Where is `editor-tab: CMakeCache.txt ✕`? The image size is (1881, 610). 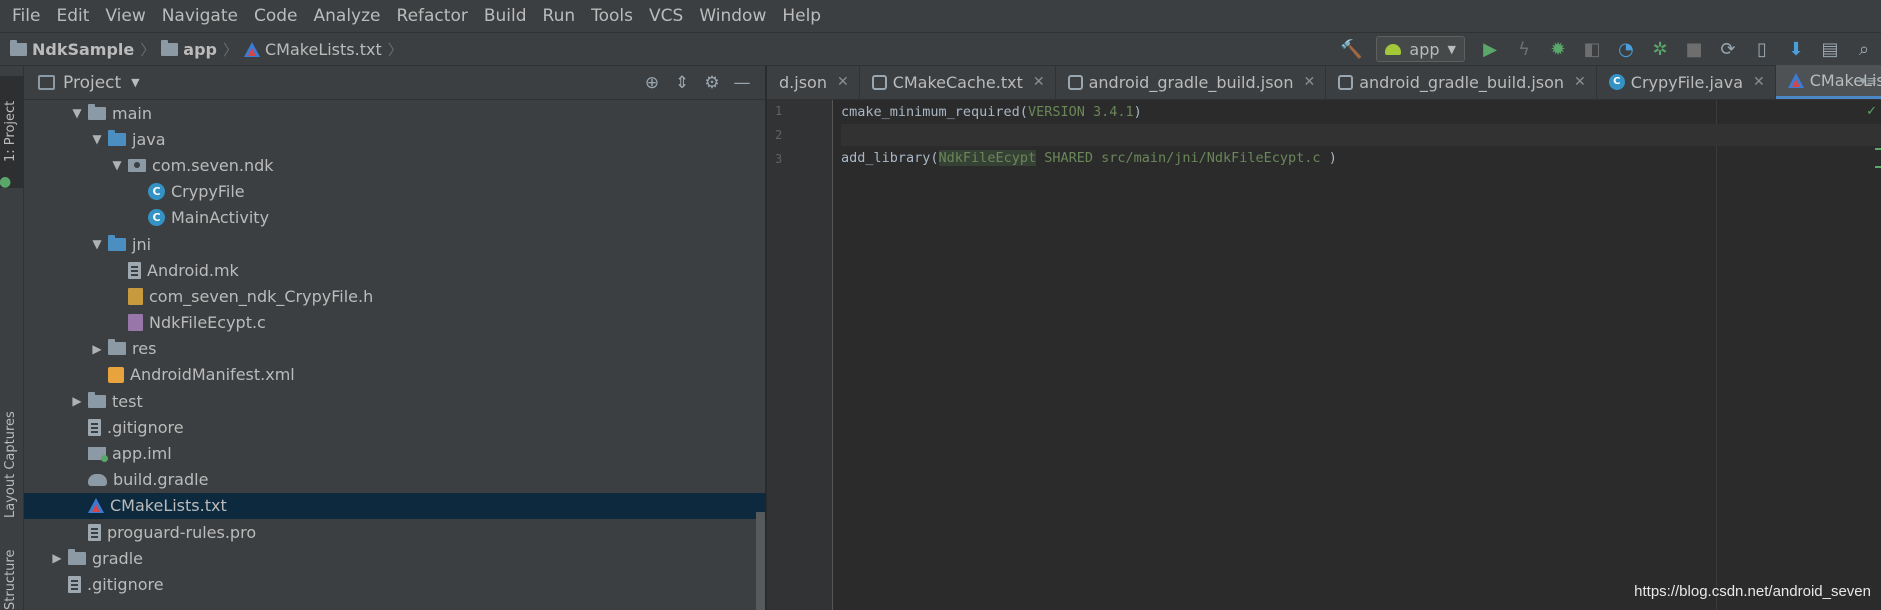 editor-tab: CMakeCache.txt ✕ is located at coordinates (958, 82).